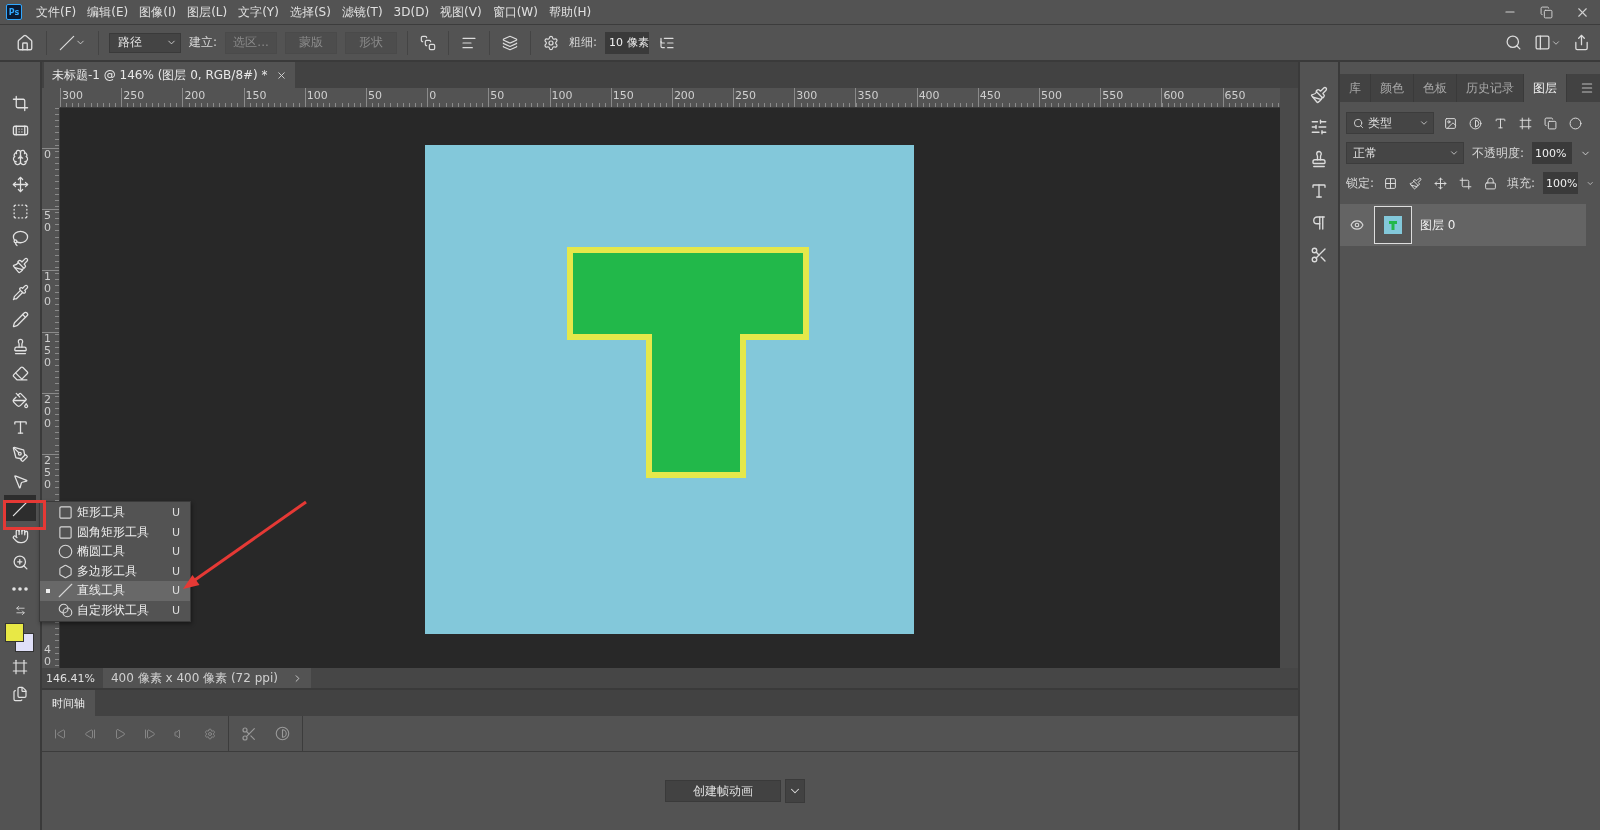 The image size is (1600, 830). I want to click on menu-item: 窗口(W), so click(515, 12).